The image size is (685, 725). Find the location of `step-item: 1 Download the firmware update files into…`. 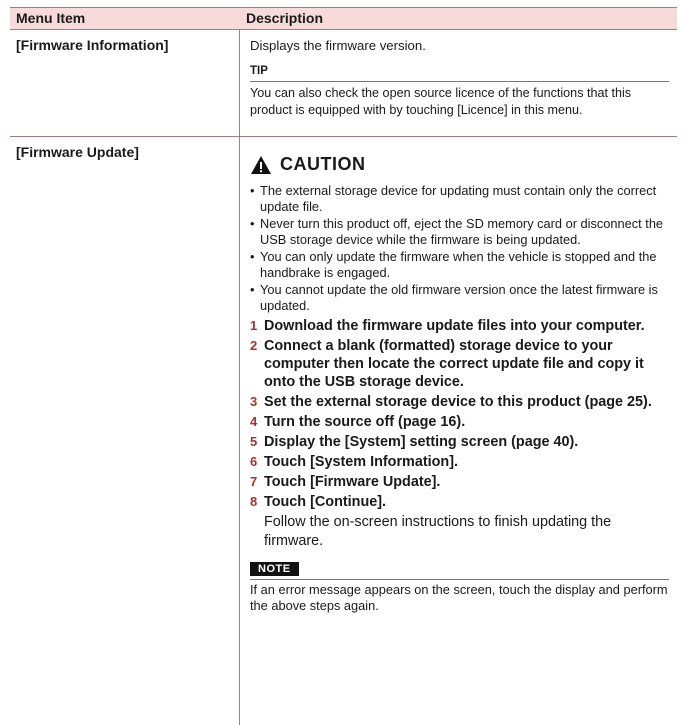

step-item: 1 Download the firmware update files into… is located at coordinates (459, 326).